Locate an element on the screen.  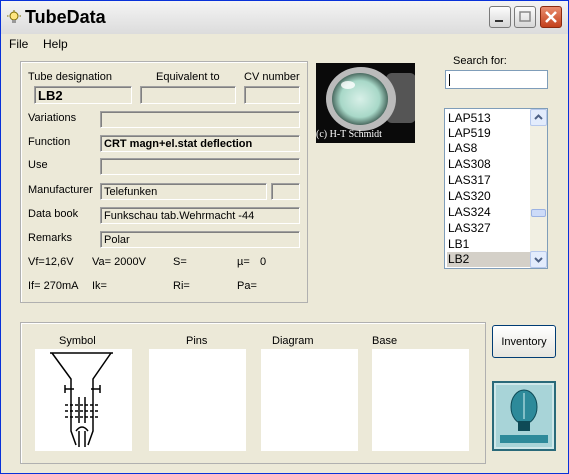
param-s: S= is located at coordinates (180, 262).